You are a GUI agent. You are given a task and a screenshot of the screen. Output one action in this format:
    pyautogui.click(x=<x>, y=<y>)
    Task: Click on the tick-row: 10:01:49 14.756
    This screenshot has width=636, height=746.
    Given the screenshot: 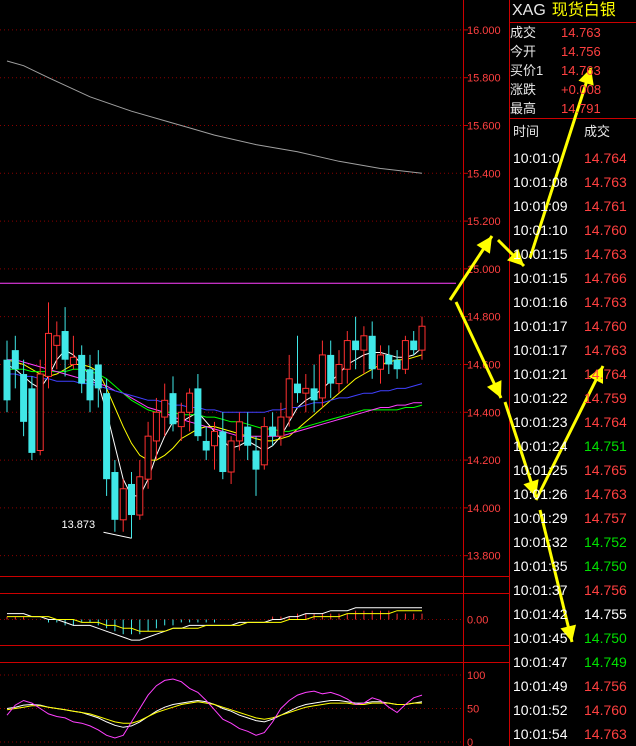 What is the action you would take?
    pyautogui.click(x=573, y=686)
    